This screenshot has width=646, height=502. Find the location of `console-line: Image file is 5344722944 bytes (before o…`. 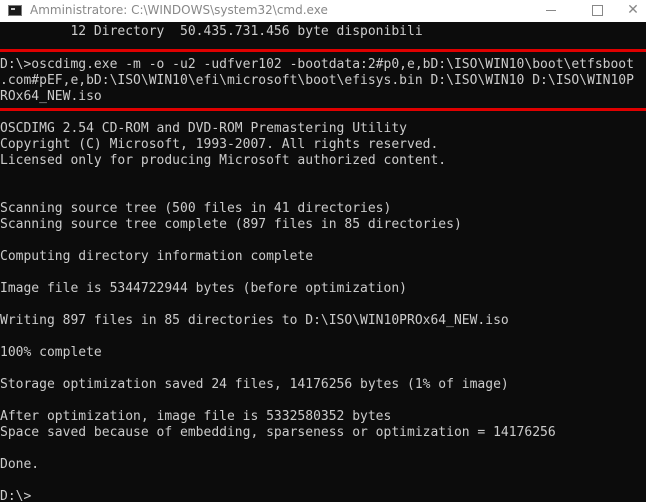

console-line: Image file is 5344722944 bytes (before o… is located at coordinates (203, 288).